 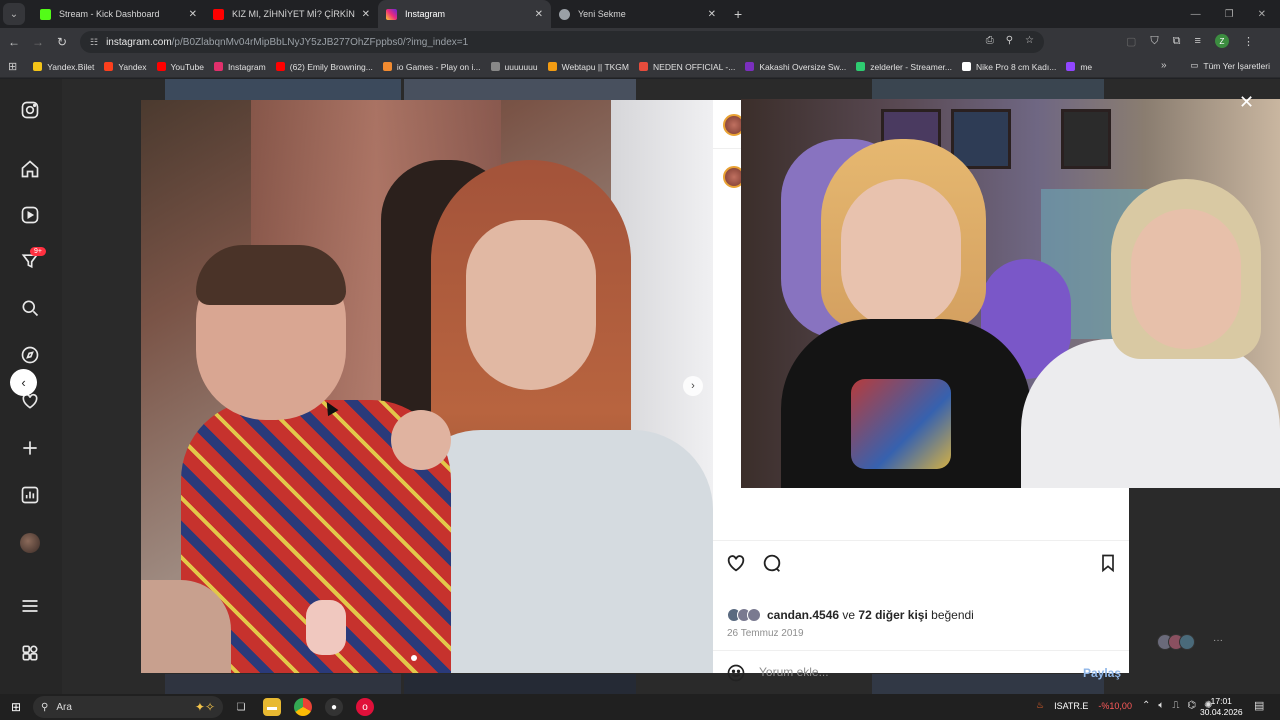 What do you see at coordinates (1221, 707) in the screenshot?
I see `clock: 17:01 30.04.2026` at bounding box center [1221, 707].